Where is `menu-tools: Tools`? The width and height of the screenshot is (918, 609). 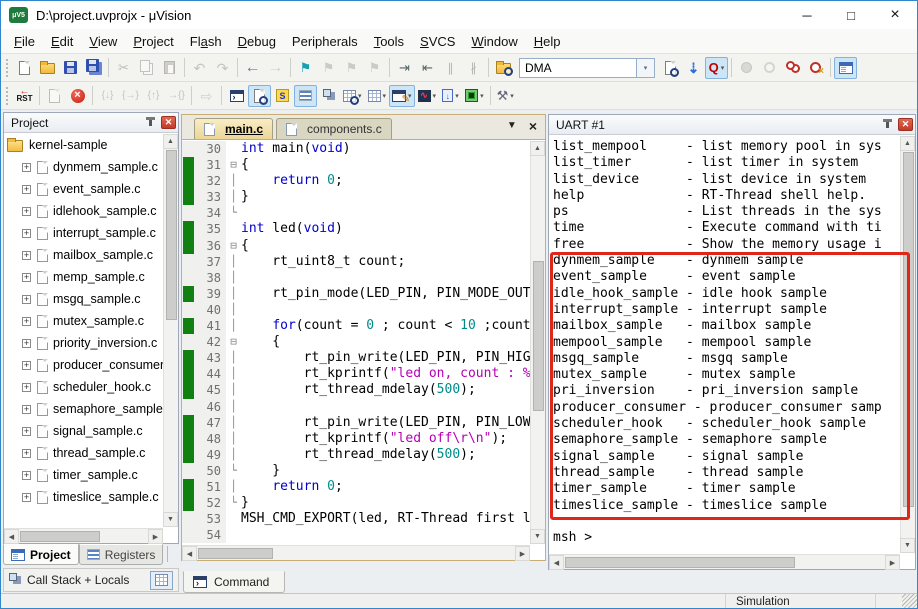
menu-tools: Tools is located at coordinates (389, 41).